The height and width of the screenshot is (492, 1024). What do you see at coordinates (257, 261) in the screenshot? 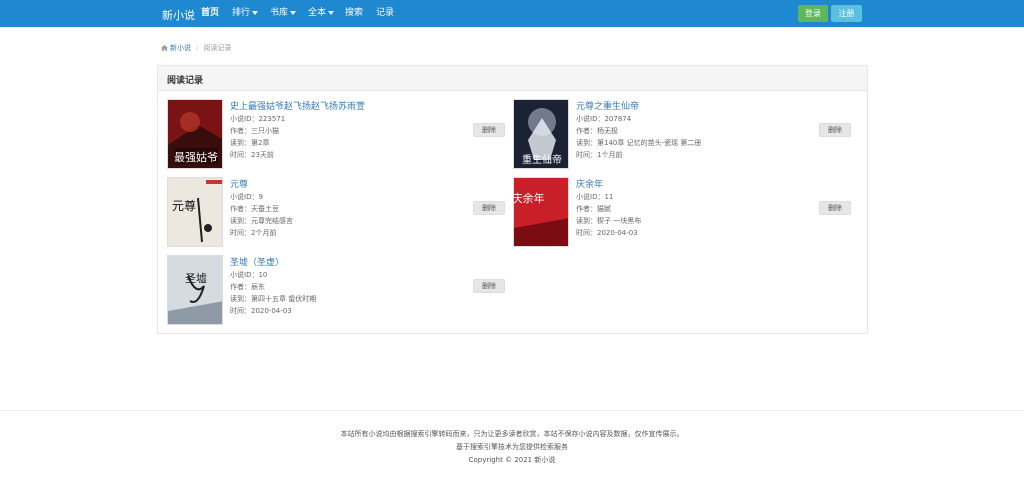
I see `book-title-link: 圣墟（圣虚）` at bounding box center [257, 261].